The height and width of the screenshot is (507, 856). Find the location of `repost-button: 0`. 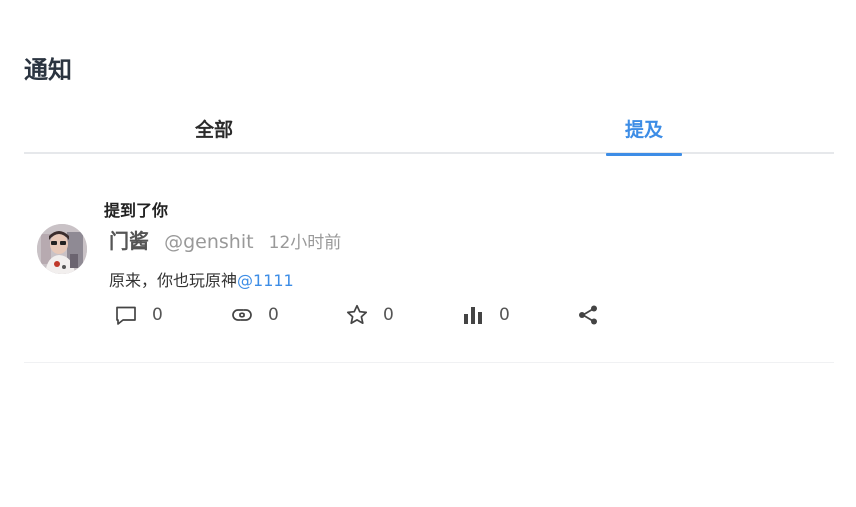

repost-button: 0 is located at coordinates (254, 315).